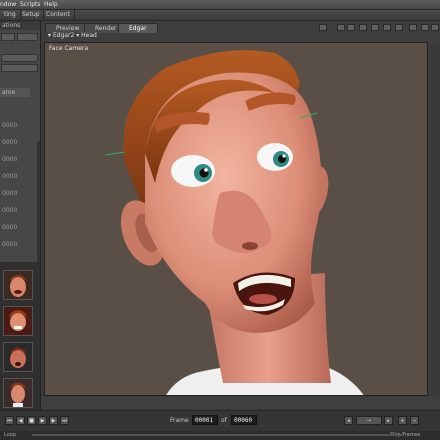 The height and width of the screenshot is (440, 440). What do you see at coordinates (220, 15) in the screenshot?
I see `room-tabs: ting Setup Content` at bounding box center [220, 15].